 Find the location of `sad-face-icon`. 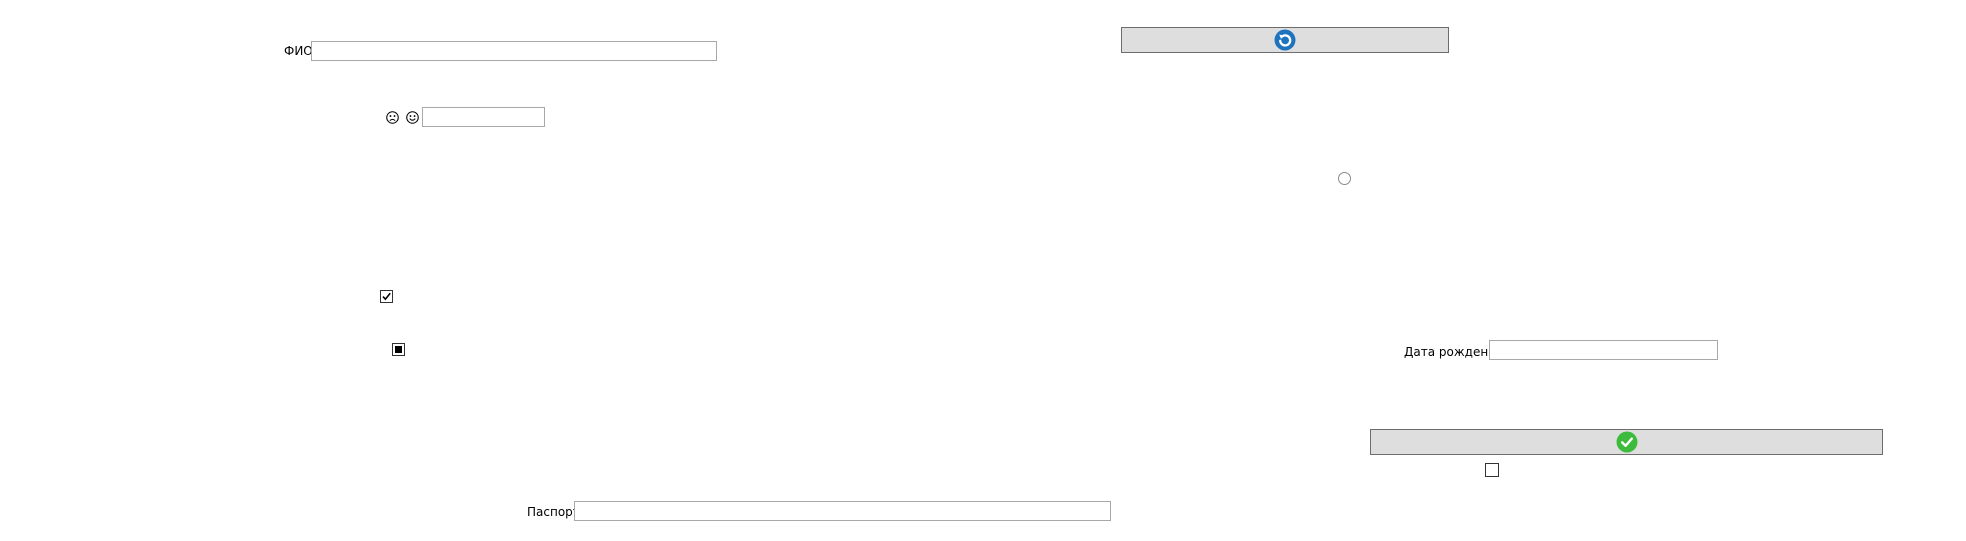

sad-face-icon is located at coordinates (392, 117).